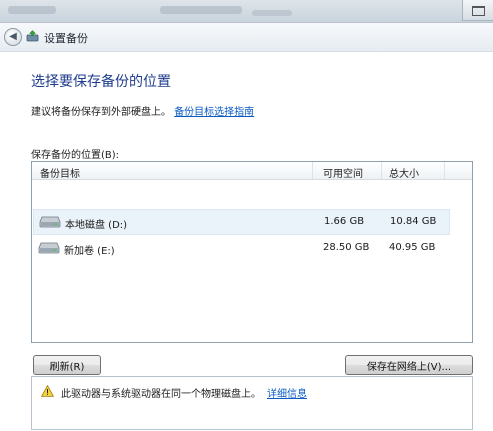  What do you see at coordinates (32, 36) in the screenshot?
I see `backup-icon` at bounding box center [32, 36].